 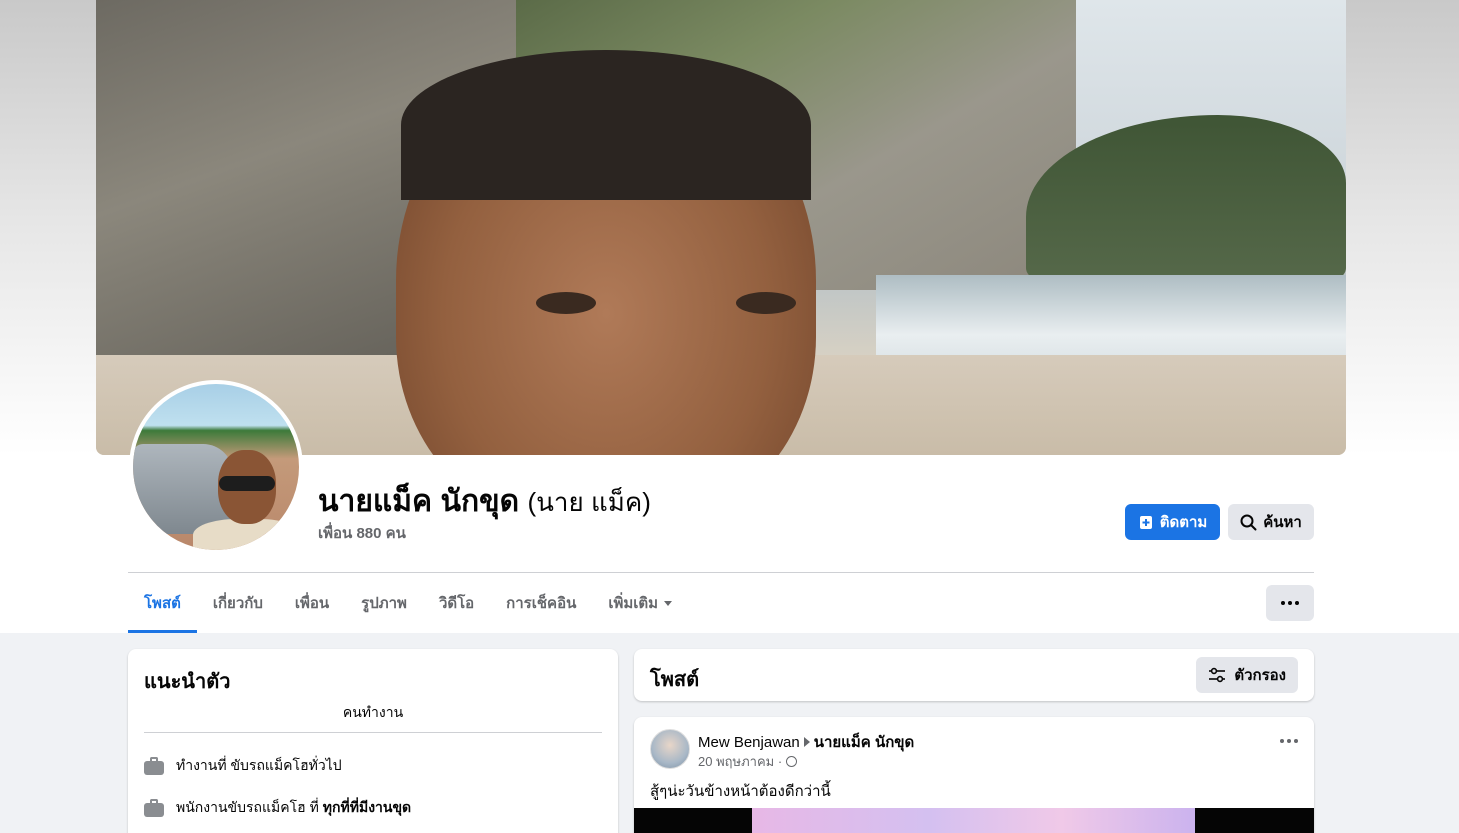 What do you see at coordinates (246, 534) in the screenshot?
I see `avatar-shirt` at bounding box center [246, 534].